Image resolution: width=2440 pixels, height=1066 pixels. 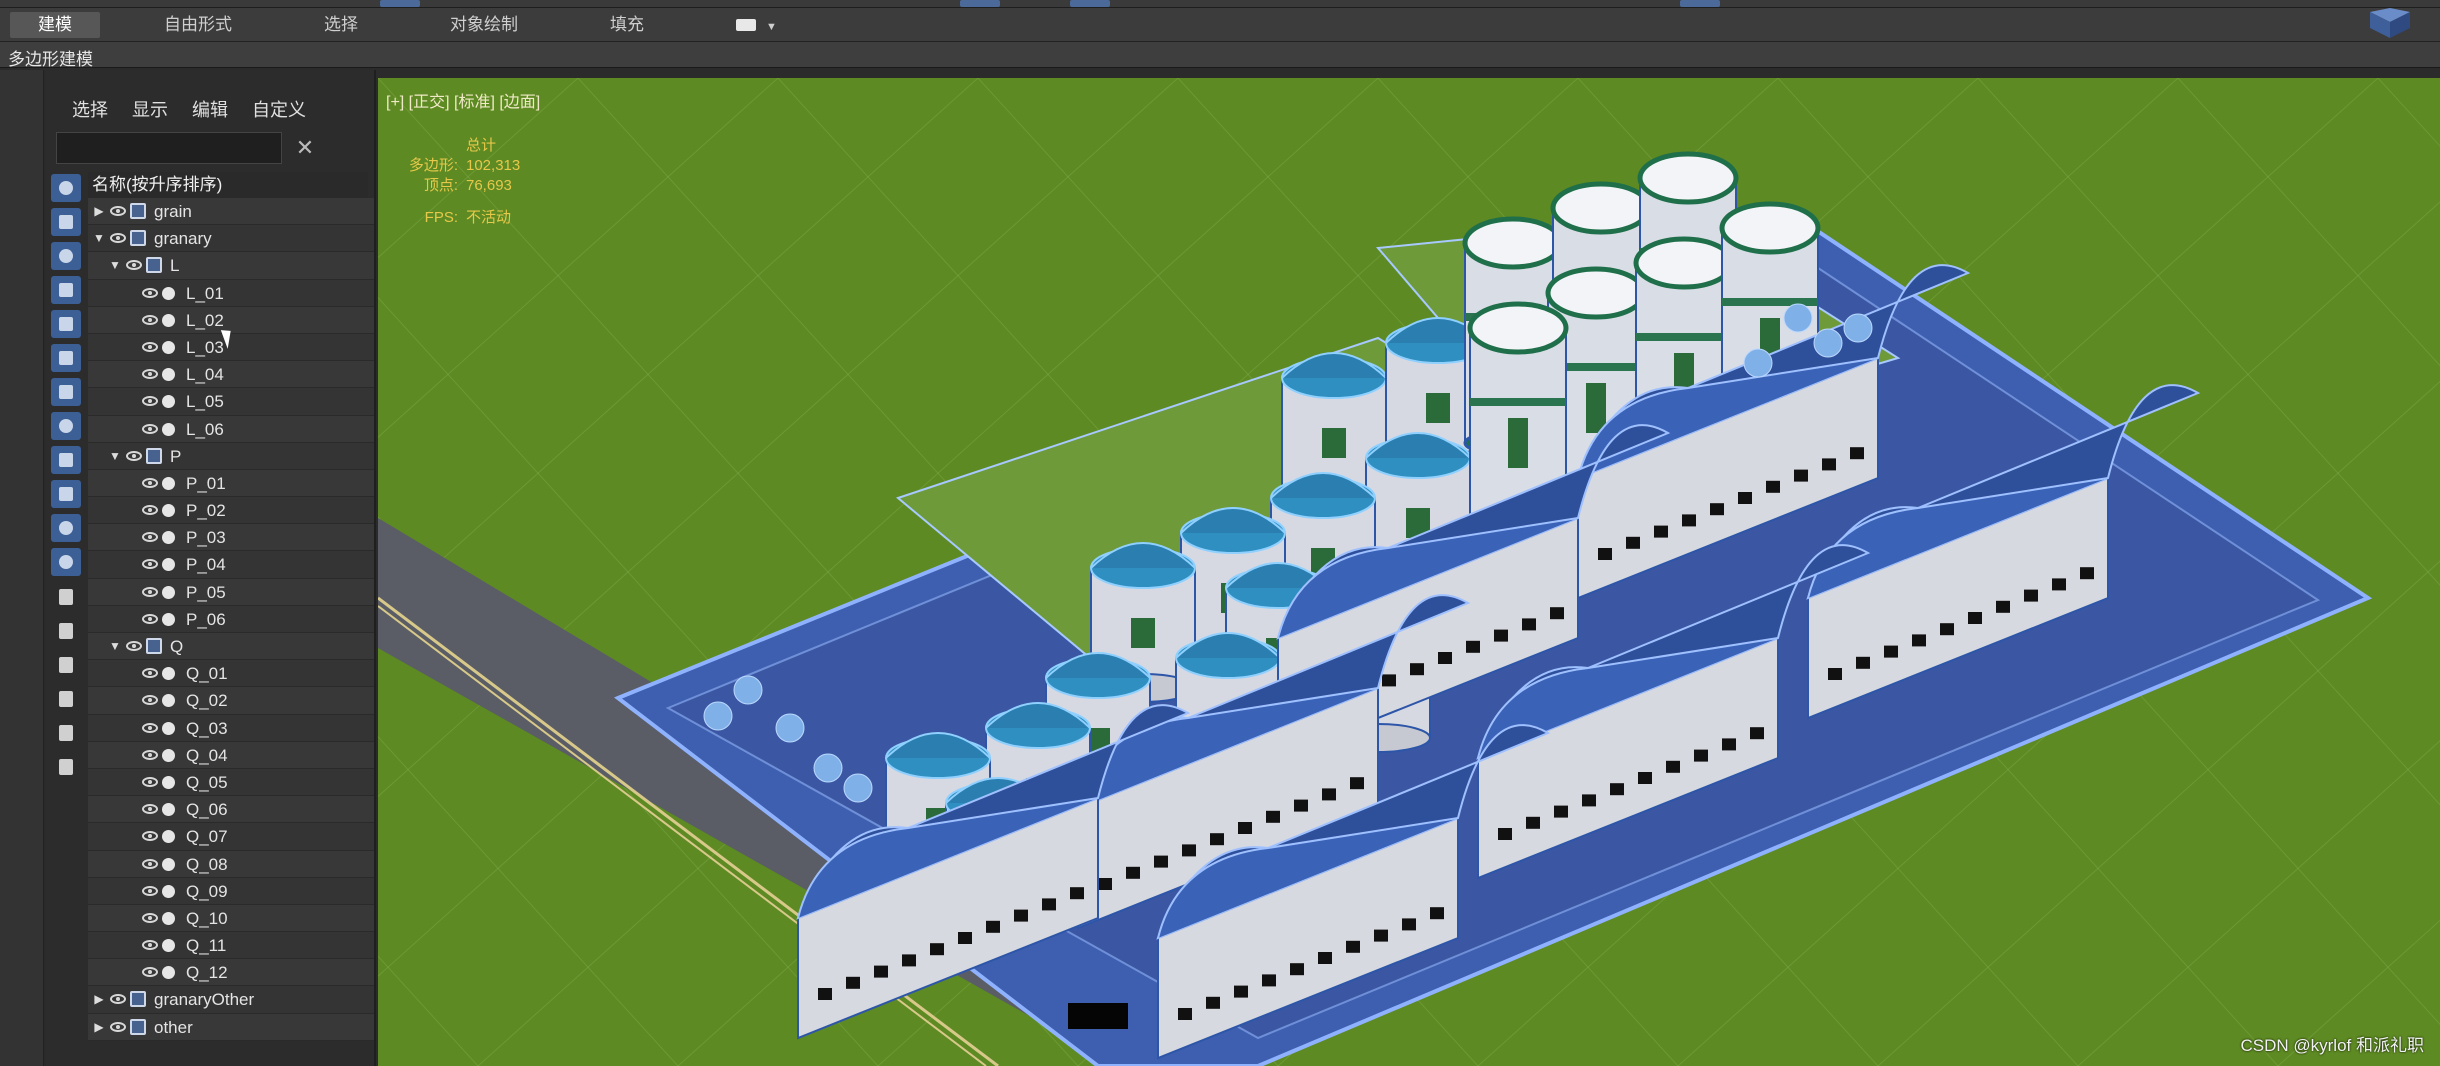 What do you see at coordinates (231, 483) in the screenshot?
I see `tree-object-row: P_01` at bounding box center [231, 483].